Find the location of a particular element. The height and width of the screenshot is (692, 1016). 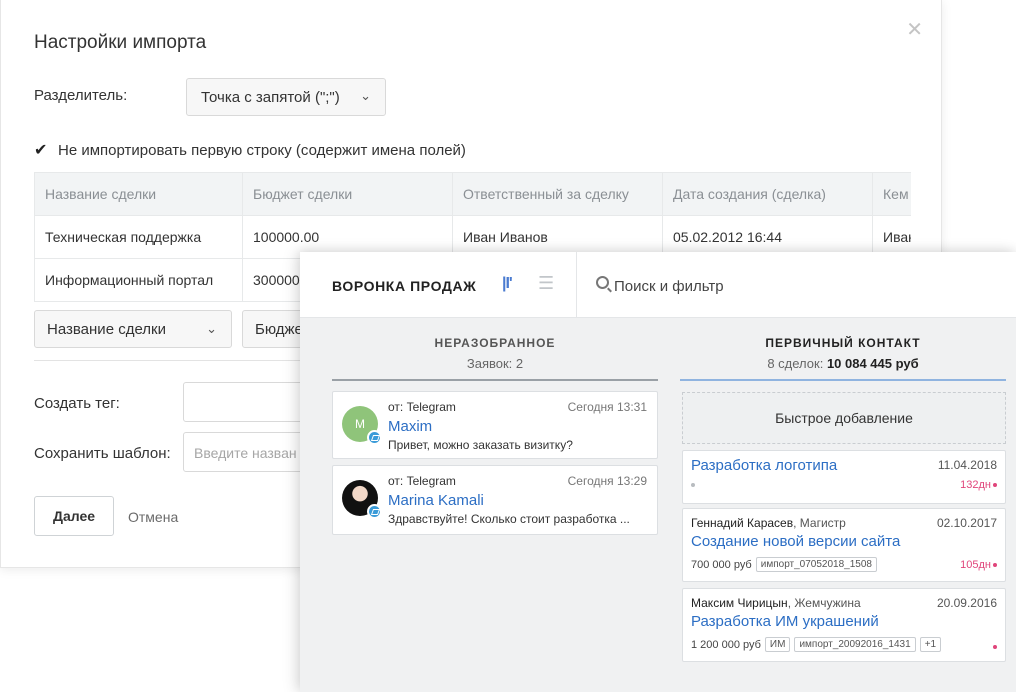

lead-name: Maxim is located at coordinates (410, 426).